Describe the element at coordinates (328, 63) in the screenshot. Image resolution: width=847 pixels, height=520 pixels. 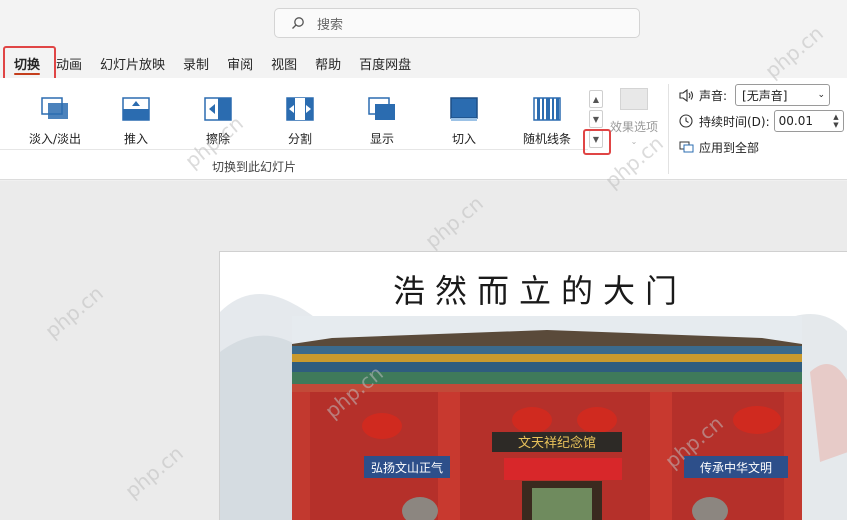
I see `tab-help: 帮助` at that location.